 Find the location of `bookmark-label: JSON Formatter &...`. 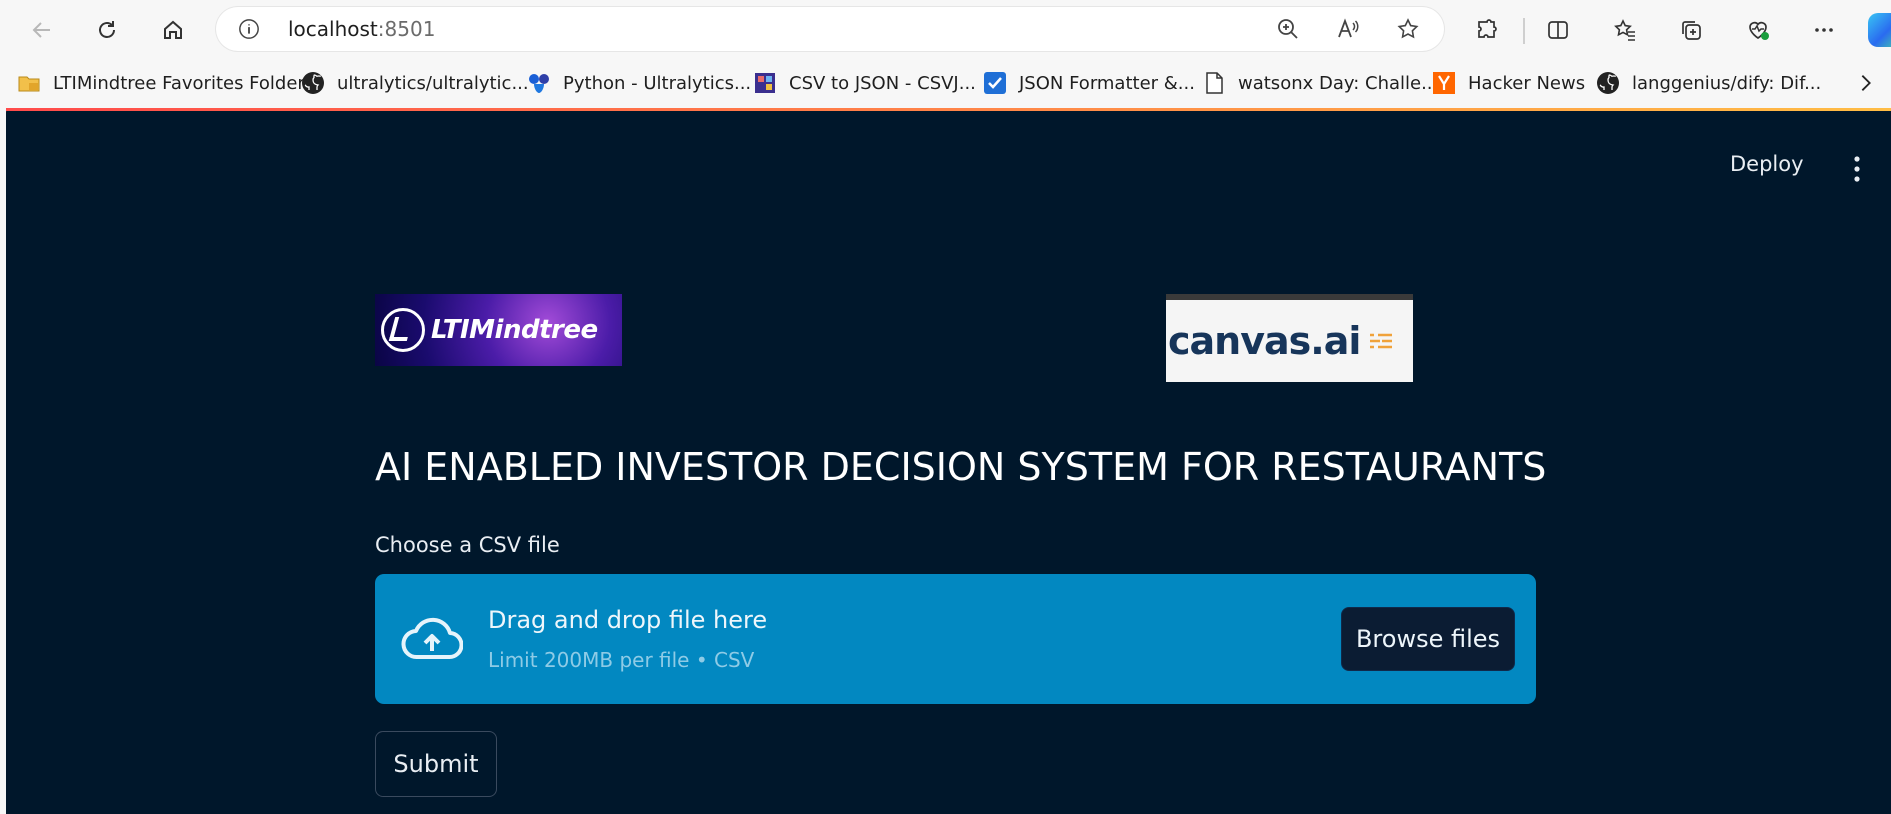

bookmark-label: JSON Formatter &... is located at coordinates (1107, 83).